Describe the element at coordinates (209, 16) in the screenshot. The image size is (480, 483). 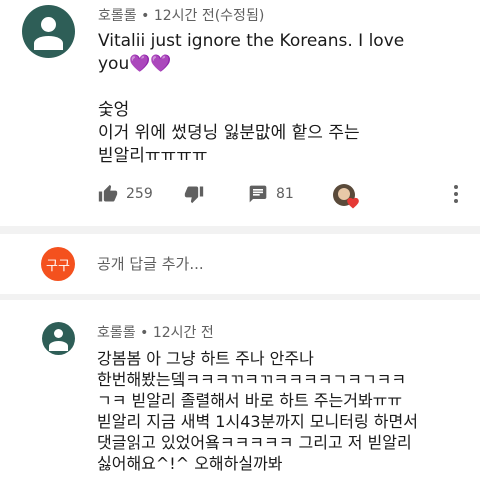
I see `comment-time: 12시간 전(수정됨)` at that location.